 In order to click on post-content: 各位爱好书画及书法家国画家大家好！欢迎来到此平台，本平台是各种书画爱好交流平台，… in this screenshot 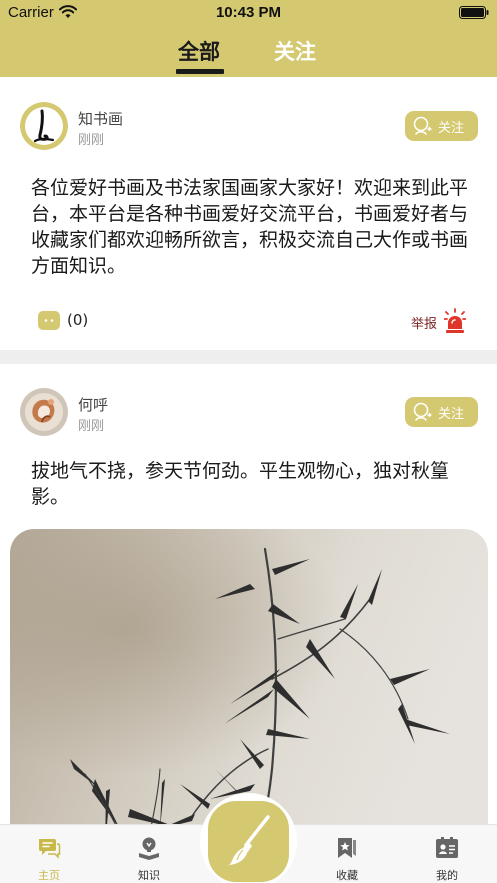, I will do `click(250, 227)`.